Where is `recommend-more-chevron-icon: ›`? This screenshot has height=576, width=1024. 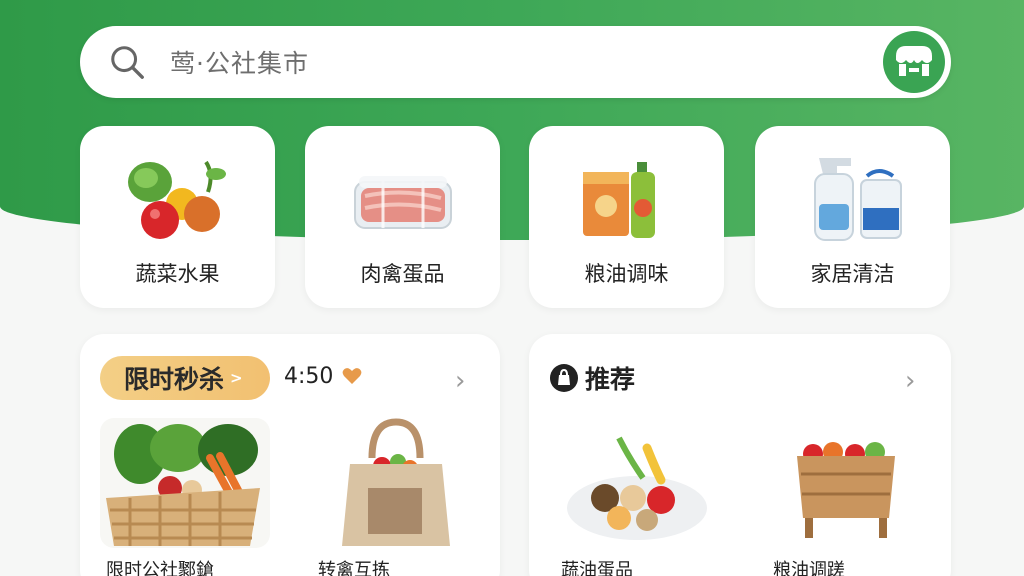
recommend-more-chevron-icon: › is located at coordinates (910, 381).